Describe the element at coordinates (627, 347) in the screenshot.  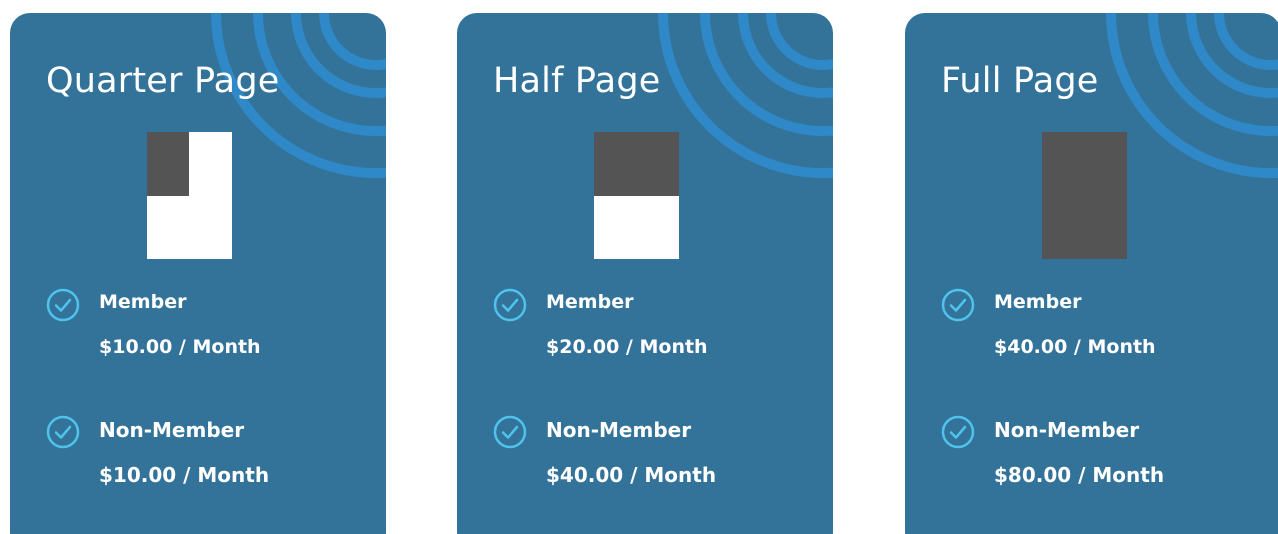
I see `tier-price: $20.00 / Month` at that location.